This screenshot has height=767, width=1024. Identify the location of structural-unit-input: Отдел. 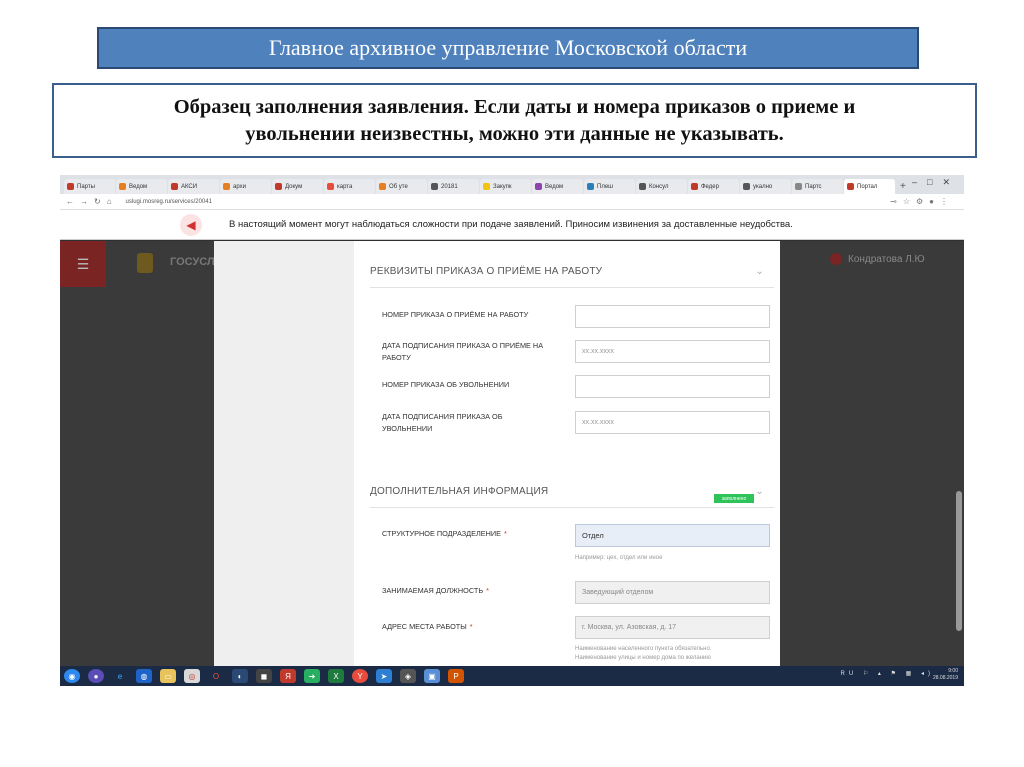
(672, 535).